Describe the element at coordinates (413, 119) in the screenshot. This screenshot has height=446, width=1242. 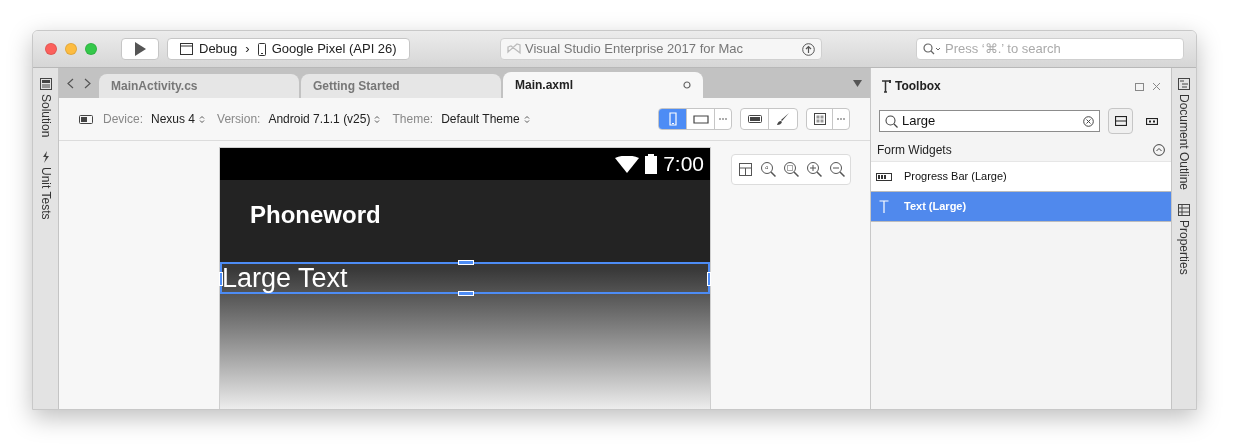
I see `setting-label: Theme:` at that location.